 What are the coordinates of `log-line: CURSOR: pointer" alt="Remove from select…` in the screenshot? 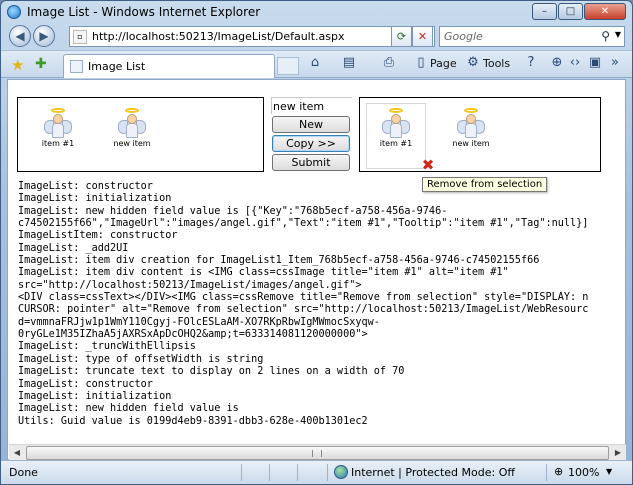 It's located at (303, 310).